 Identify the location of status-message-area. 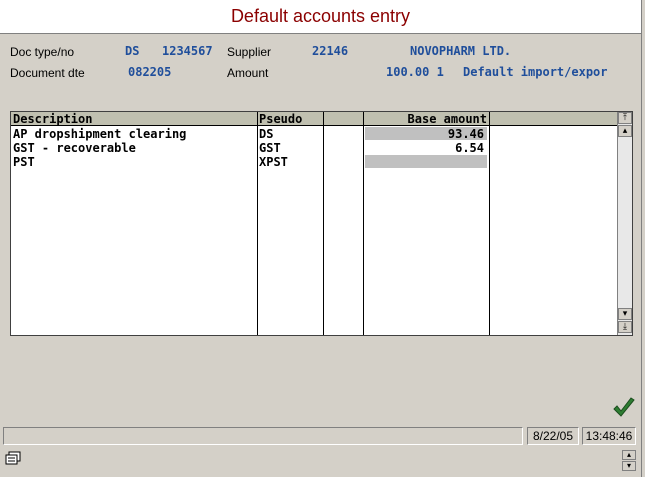
(263, 436).